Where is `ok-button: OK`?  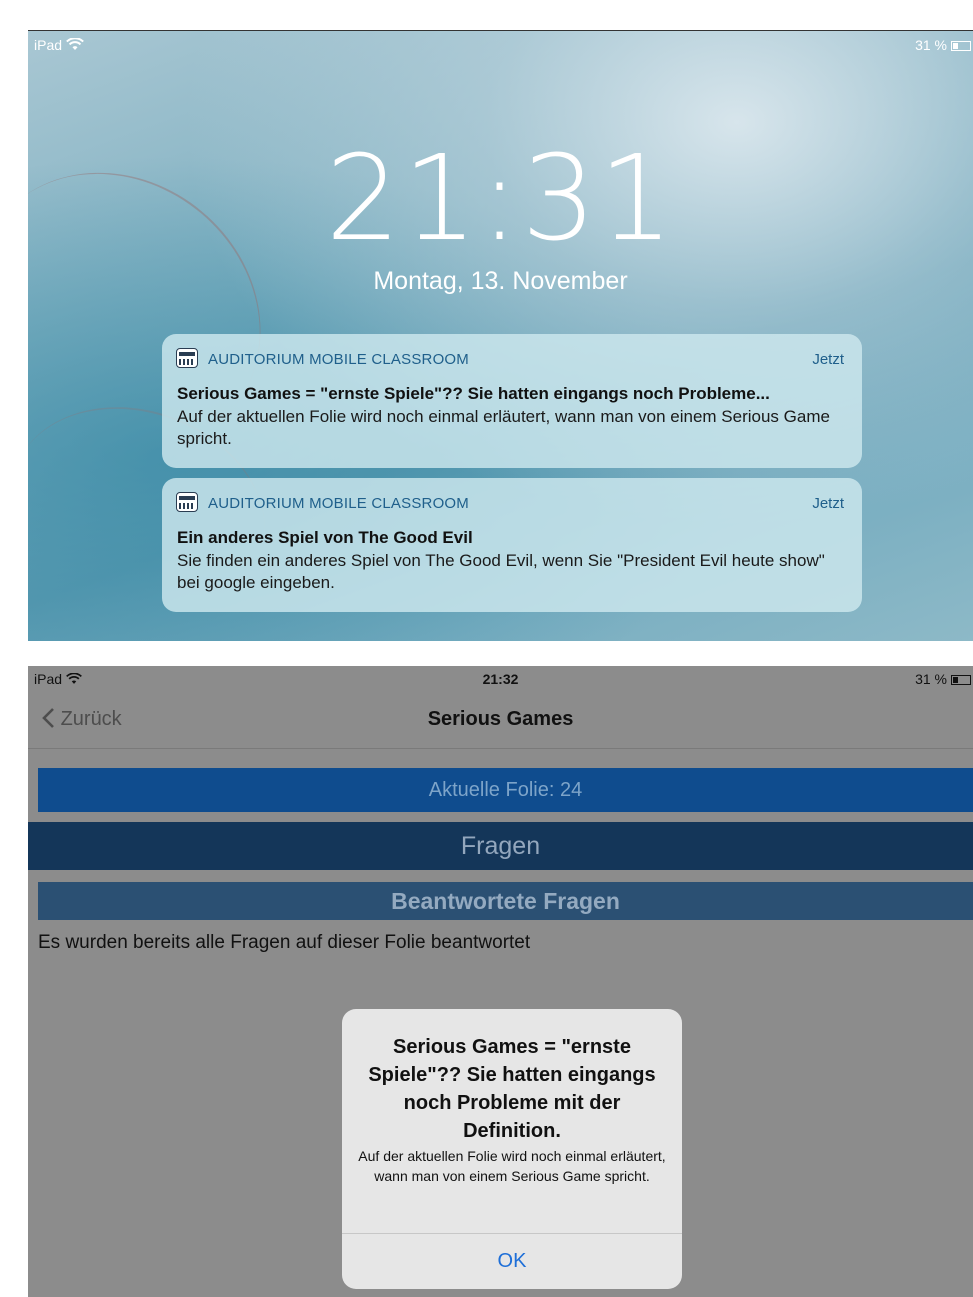
ok-button: OK is located at coordinates (512, 1261).